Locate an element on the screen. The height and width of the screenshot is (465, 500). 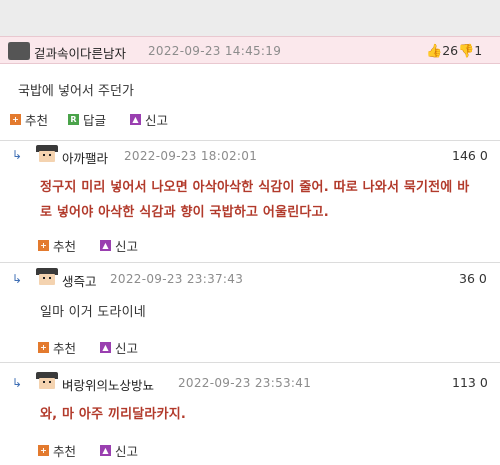
thumbs-up-icon: 👍 is located at coordinates (434, 51).